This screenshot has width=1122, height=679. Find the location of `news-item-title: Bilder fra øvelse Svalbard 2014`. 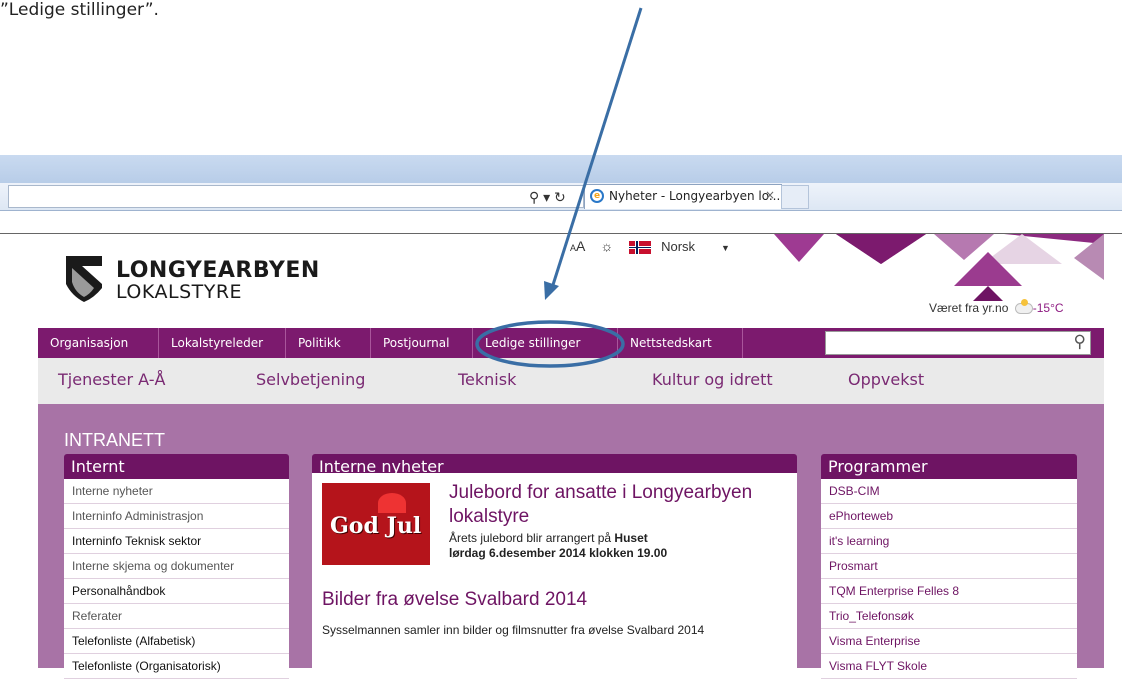

news-item-title: Bilder fra øvelse Svalbard 2014 is located at coordinates (454, 600).